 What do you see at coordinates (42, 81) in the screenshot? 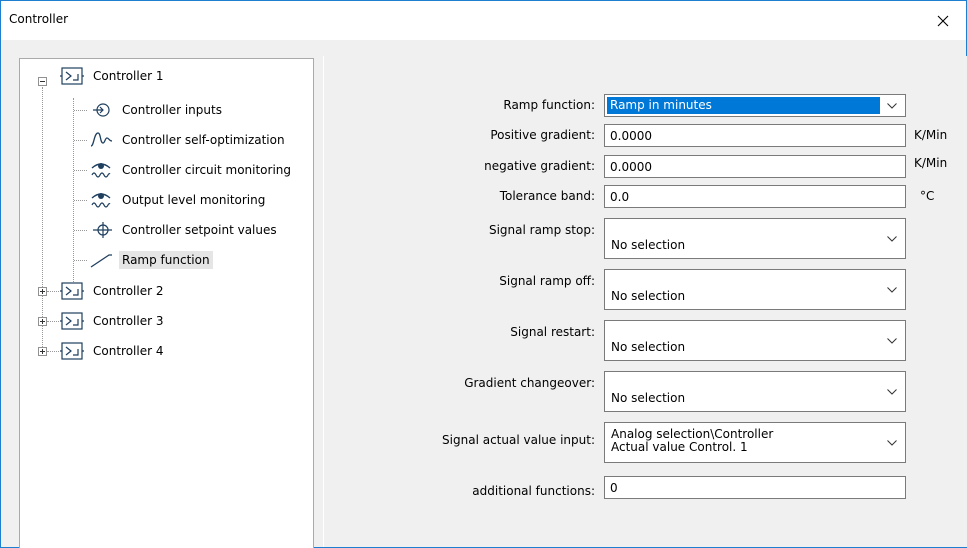
I see `expand-controller-1-toggle` at bounding box center [42, 81].